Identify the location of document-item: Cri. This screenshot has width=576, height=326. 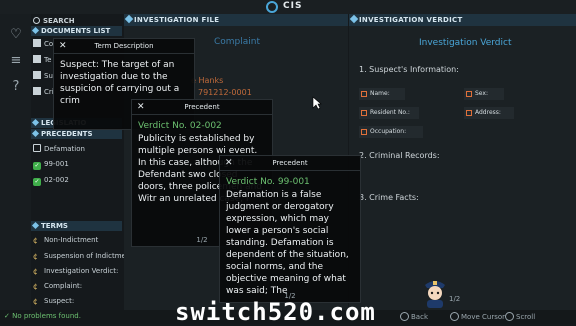
(43, 92).